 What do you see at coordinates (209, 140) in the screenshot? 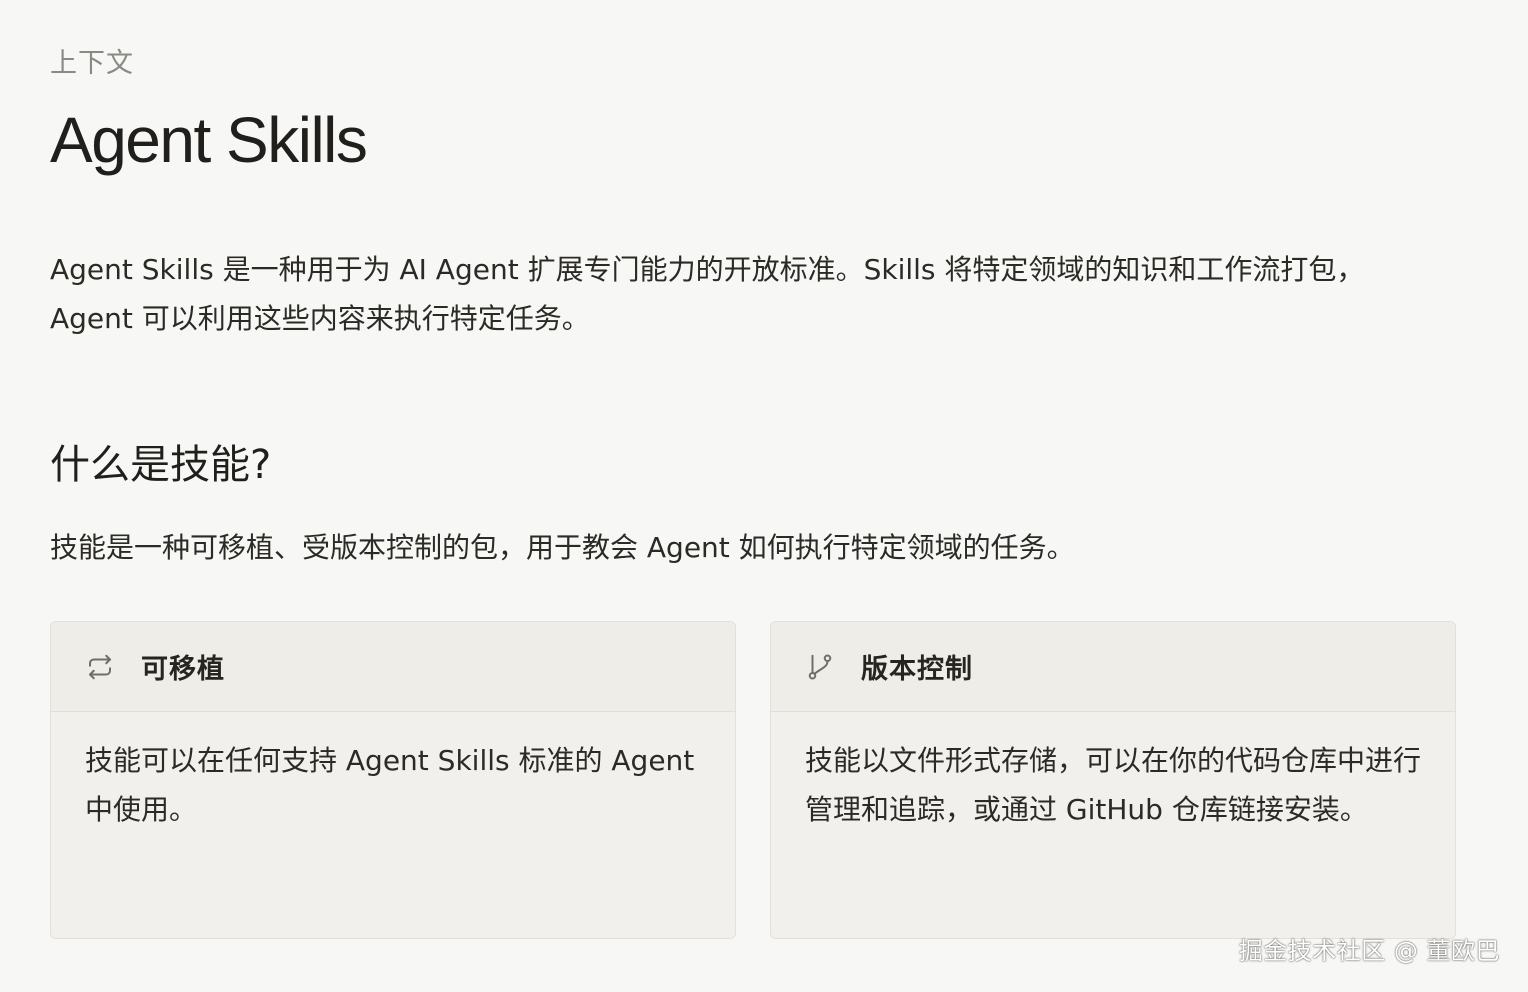
I see `page-title: Agent Skills` at bounding box center [209, 140].